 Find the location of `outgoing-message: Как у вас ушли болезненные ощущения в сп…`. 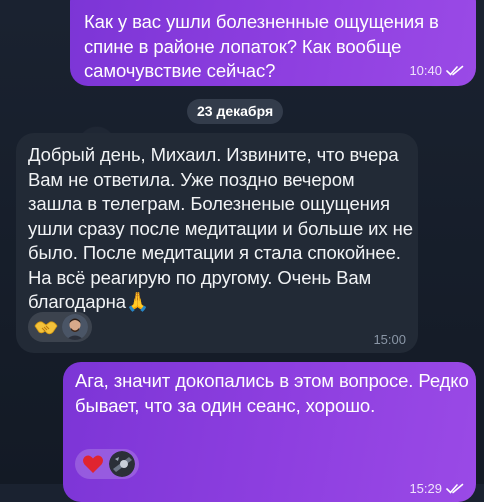

outgoing-message: Как у вас ушли болезненные ощущения в сп… is located at coordinates (273, 43).